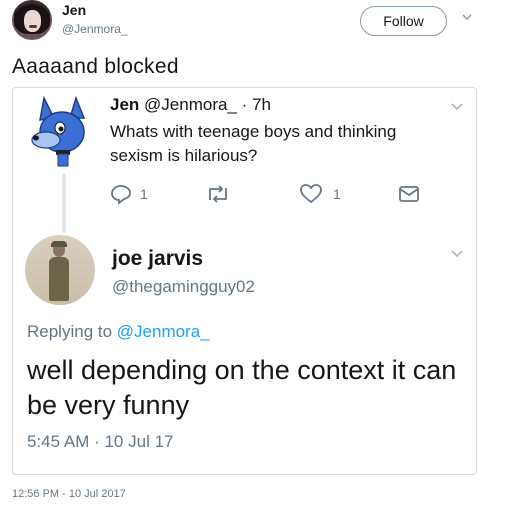 The image size is (508, 512). Describe the element at coordinates (409, 194) in the screenshot. I see `message-icon` at that location.